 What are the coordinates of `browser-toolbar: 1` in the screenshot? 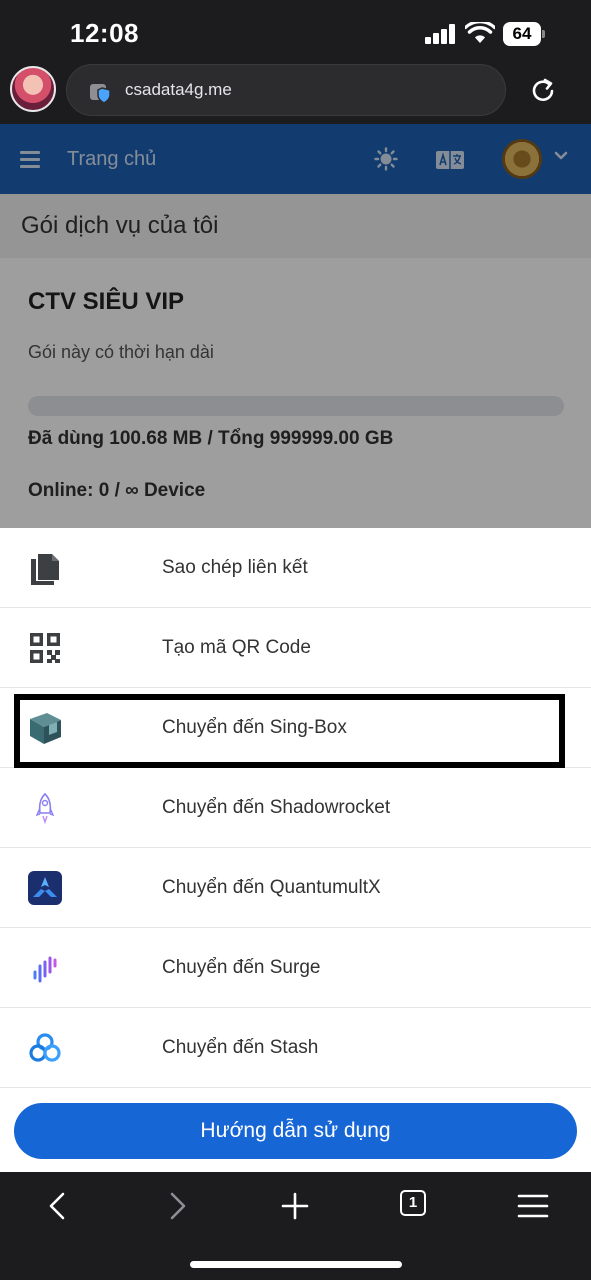 It's located at (295, 1226).